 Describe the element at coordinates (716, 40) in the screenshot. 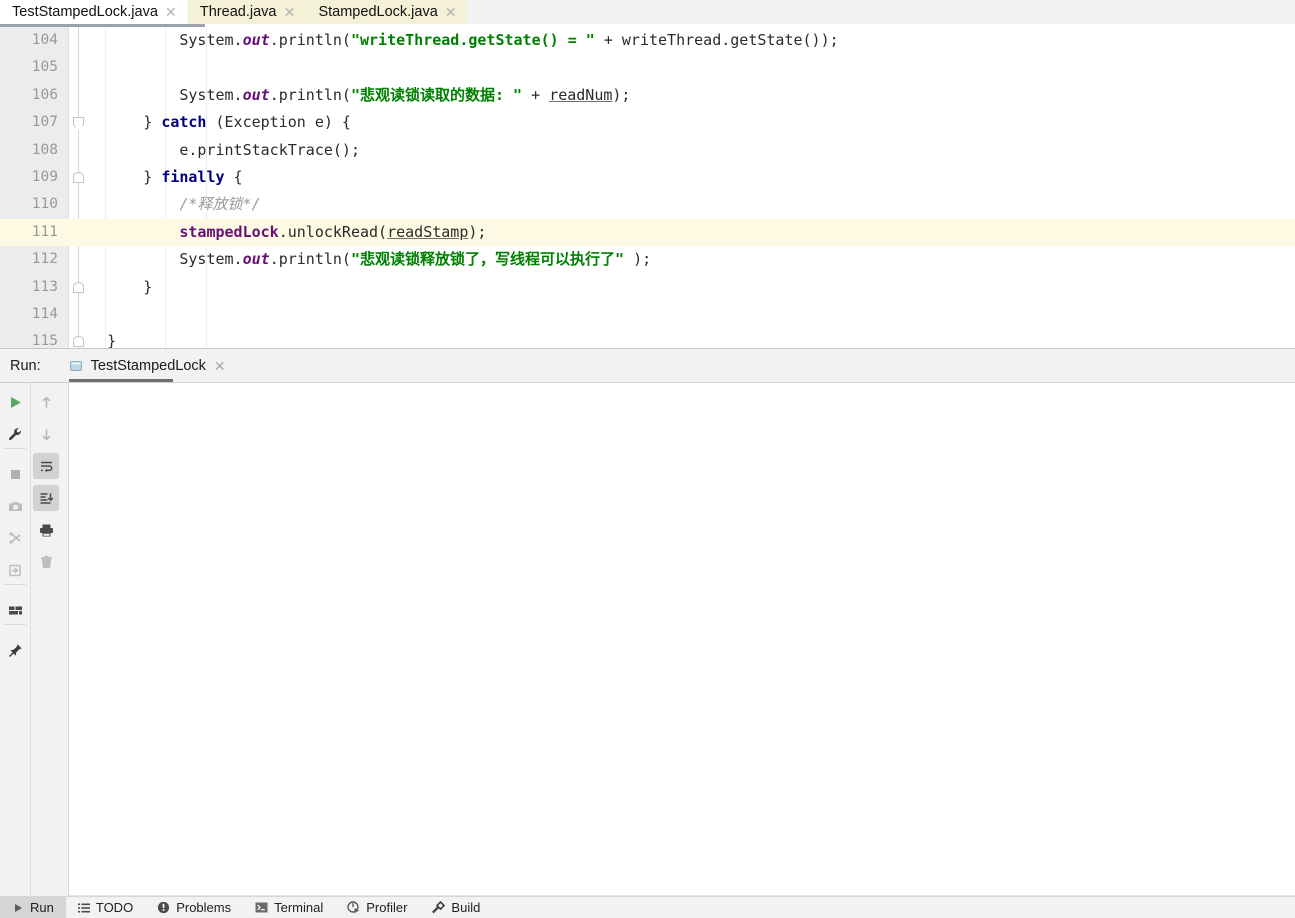

I see `token-plain: + writeThread.getState());` at that location.